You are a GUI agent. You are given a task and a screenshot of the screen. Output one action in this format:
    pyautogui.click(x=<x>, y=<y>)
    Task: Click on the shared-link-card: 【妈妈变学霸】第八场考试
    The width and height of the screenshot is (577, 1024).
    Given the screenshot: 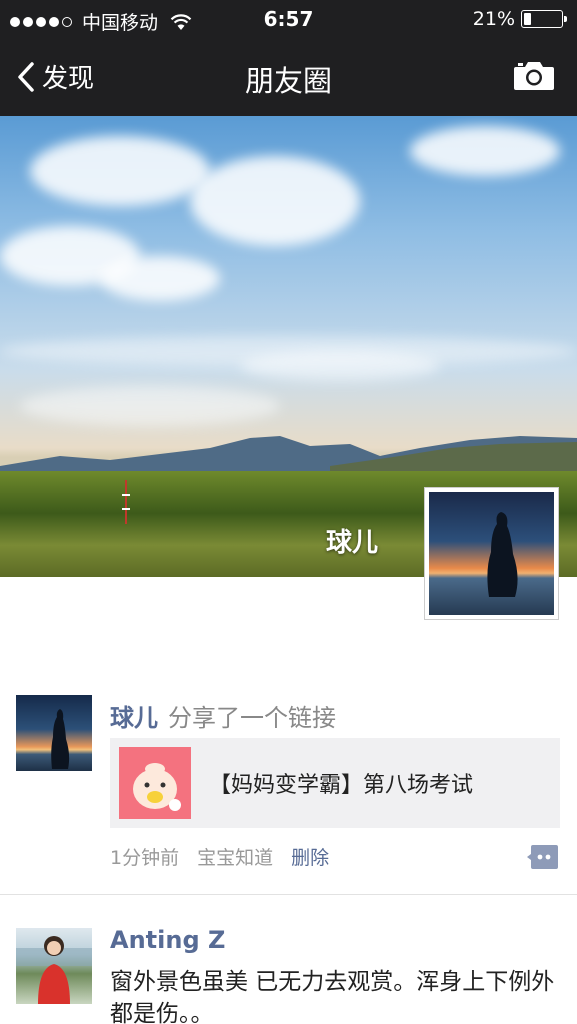 What is the action you would take?
    pyautogui.click(x=335, y=783)
    